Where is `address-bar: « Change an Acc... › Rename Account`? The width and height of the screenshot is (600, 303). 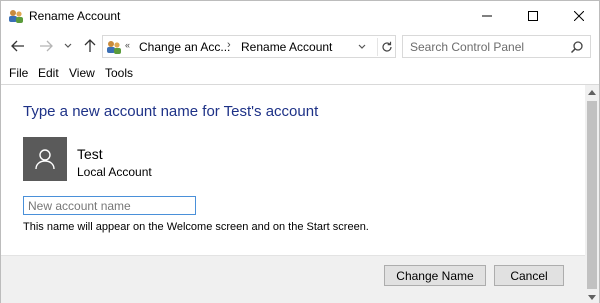
address-bar: « Change an Acc... › Rename Account is located at coordinates (249, 46).